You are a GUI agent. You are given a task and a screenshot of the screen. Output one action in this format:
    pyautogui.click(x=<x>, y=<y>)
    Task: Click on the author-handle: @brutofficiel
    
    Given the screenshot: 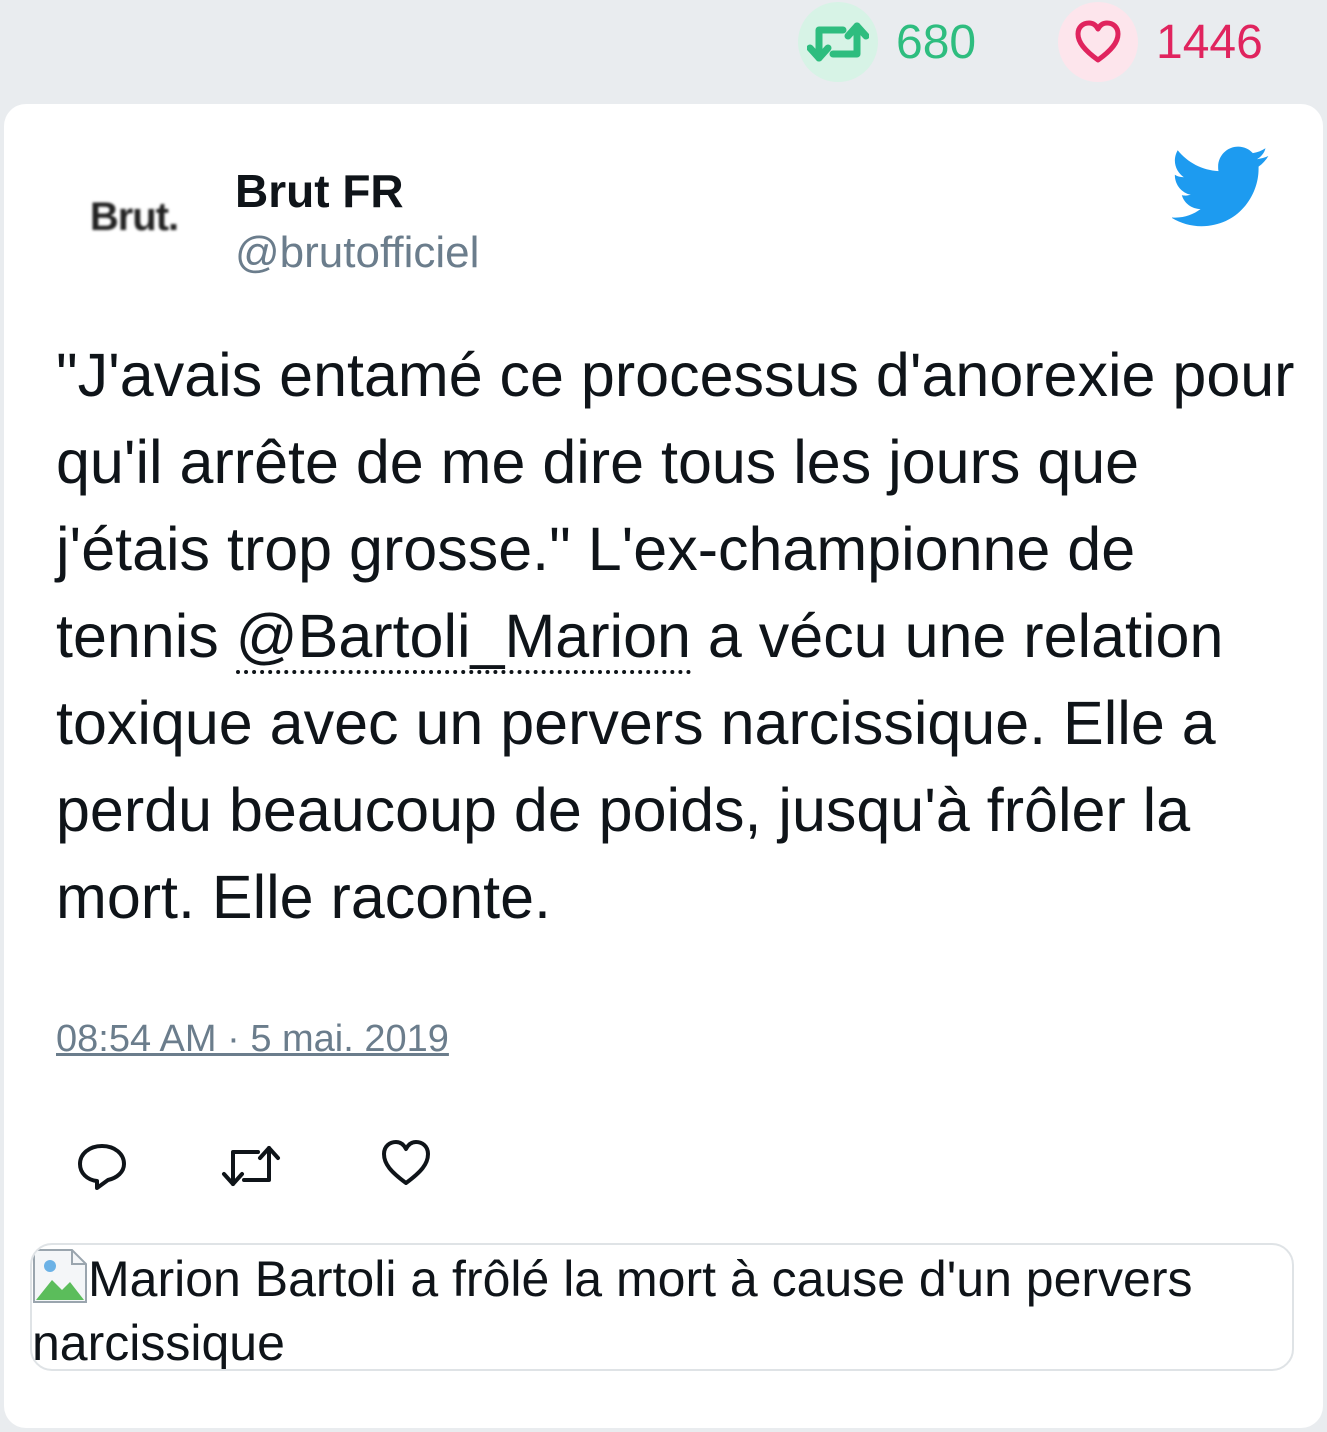 What is the action you would take?
    pyautogui.click(x=357, y=253)
    